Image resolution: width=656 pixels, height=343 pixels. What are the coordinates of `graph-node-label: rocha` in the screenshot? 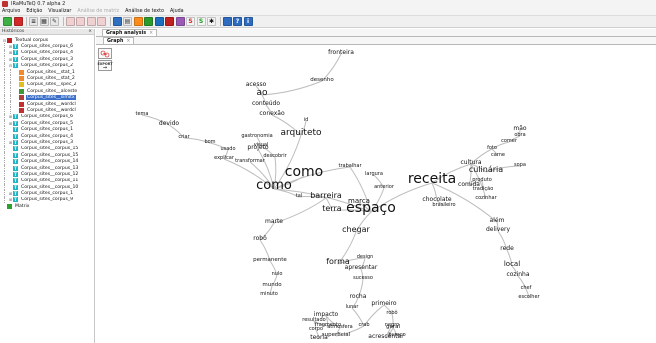 It's located at (358, 296).